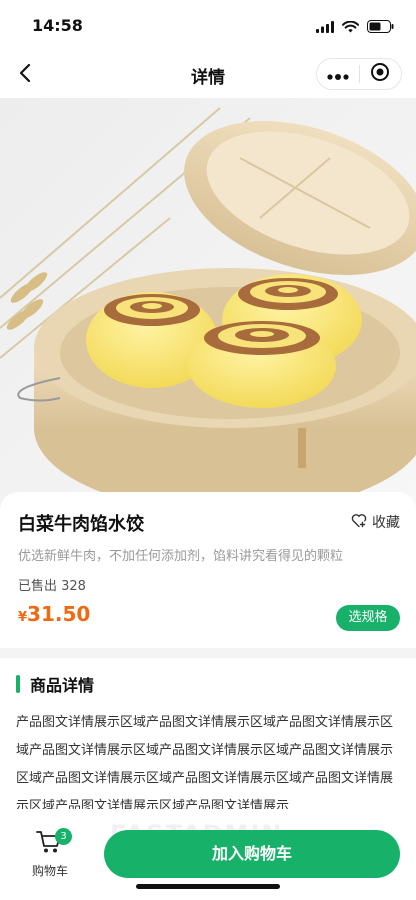 This screenshot has height=900, width=416. I want to click on cart-count-badge: 3, so click(63, 836).